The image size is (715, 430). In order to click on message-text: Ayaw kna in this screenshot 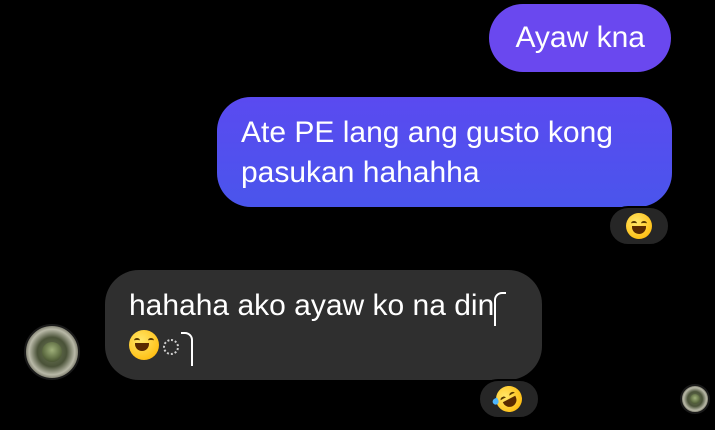, I will do `click(580, 37)`.